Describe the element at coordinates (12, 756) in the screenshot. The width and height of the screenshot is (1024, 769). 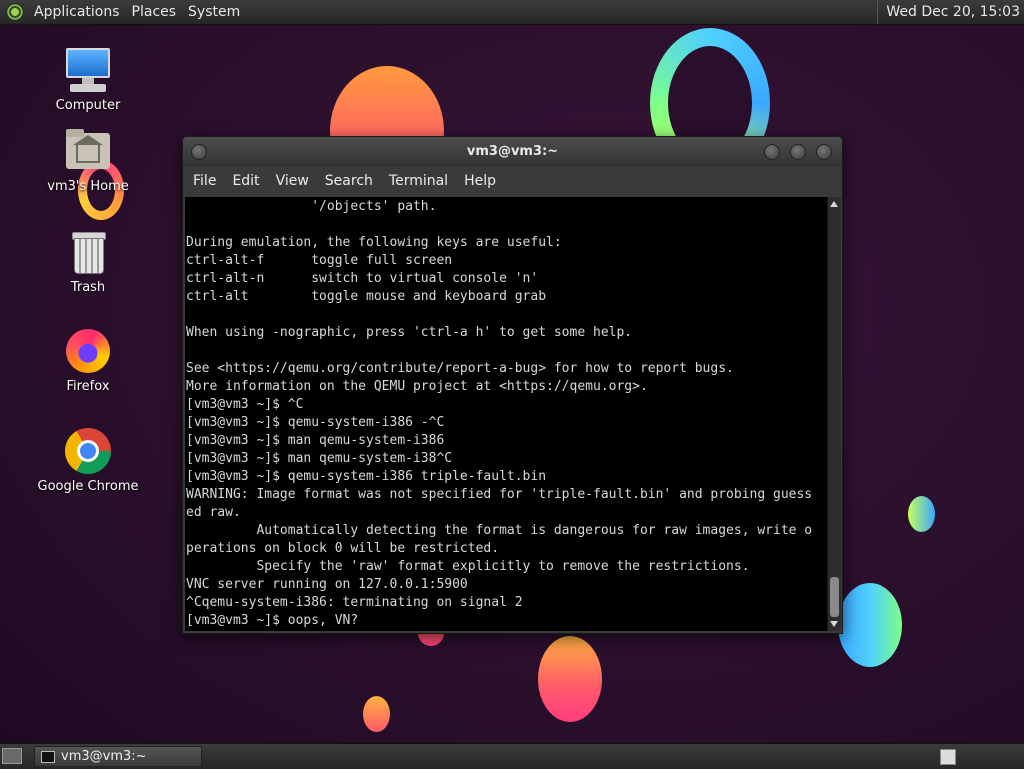
I see `show-desktop-icon` at that location.